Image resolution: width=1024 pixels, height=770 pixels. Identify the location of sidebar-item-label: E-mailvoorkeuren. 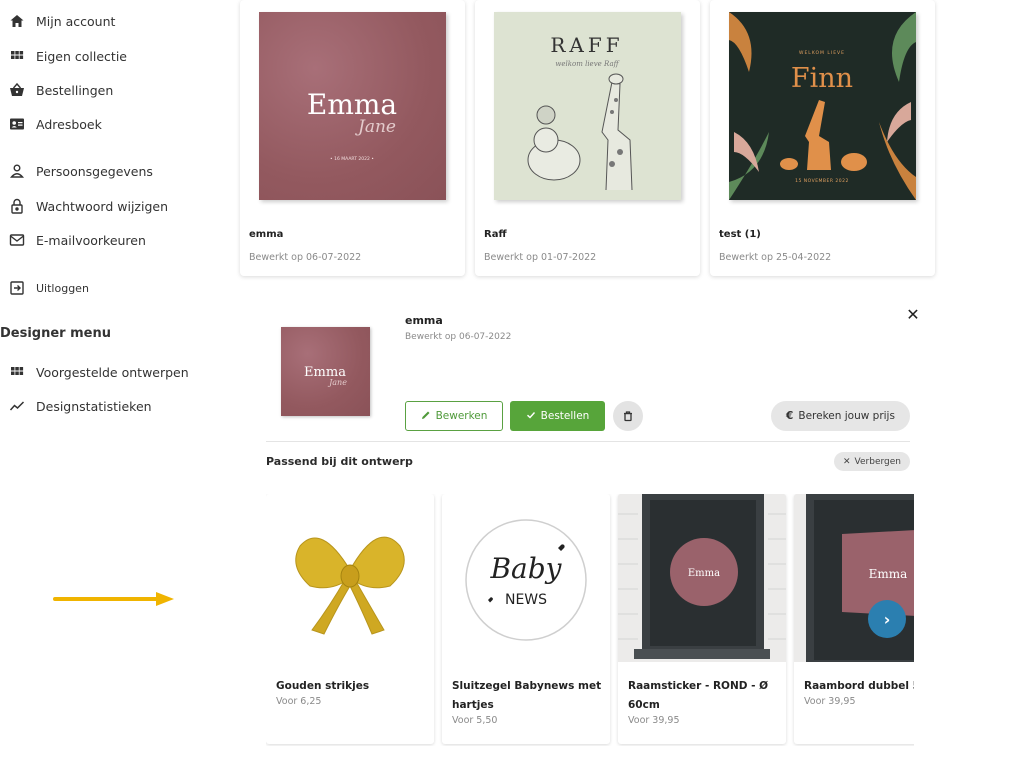
(91, 240).